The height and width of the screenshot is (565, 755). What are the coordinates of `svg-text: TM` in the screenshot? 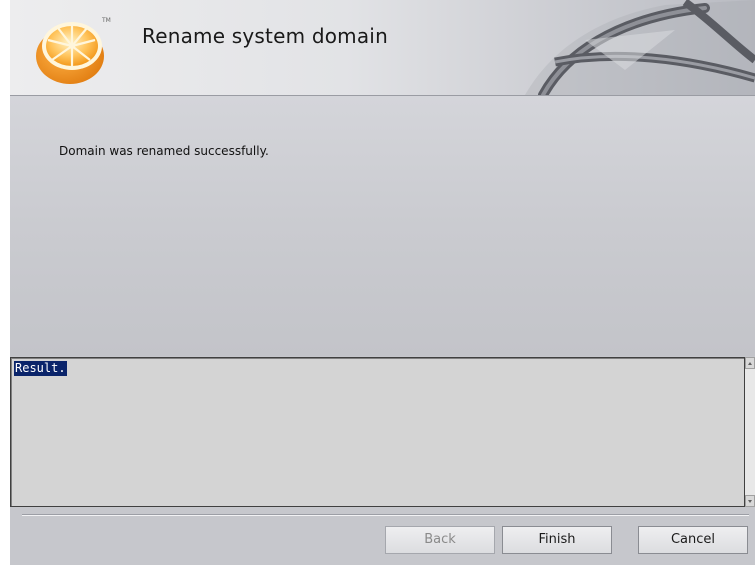 It's located at (106, 20).